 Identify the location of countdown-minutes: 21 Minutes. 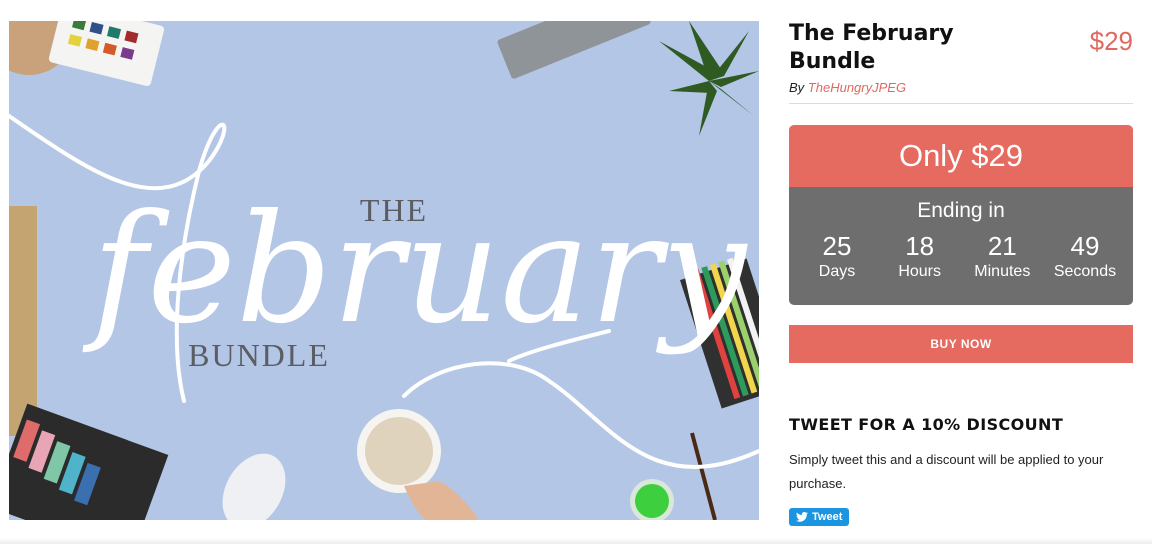
(1002, 257).